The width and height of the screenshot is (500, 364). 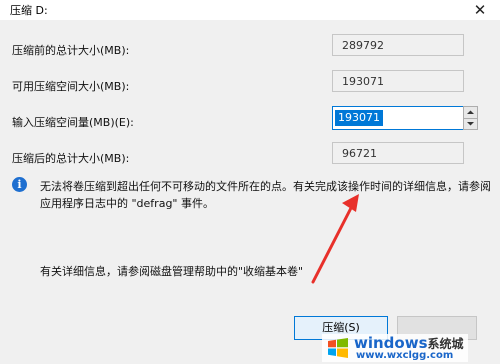 I want to click on close-icon: ✕, so click(x=480, y=10).